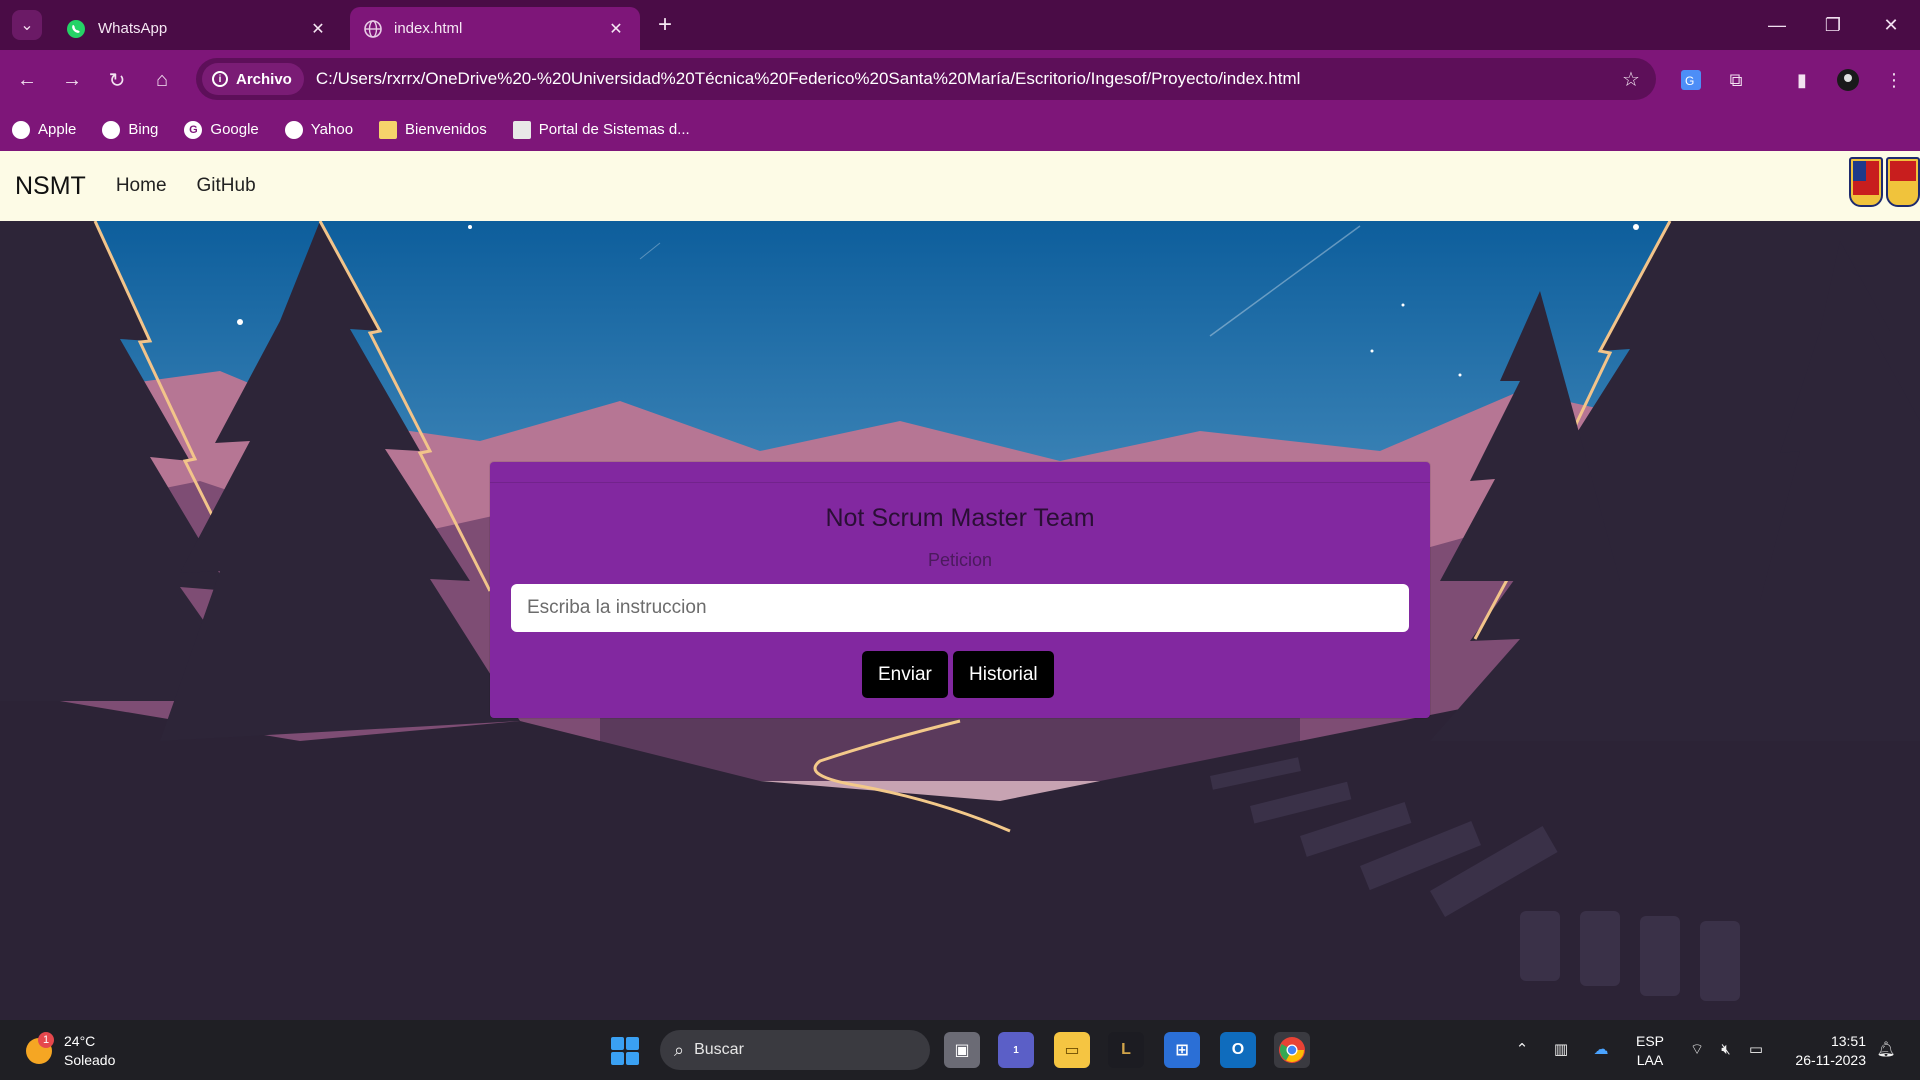  I want to click on weather-condition: Soleado, so click(90, 1060).